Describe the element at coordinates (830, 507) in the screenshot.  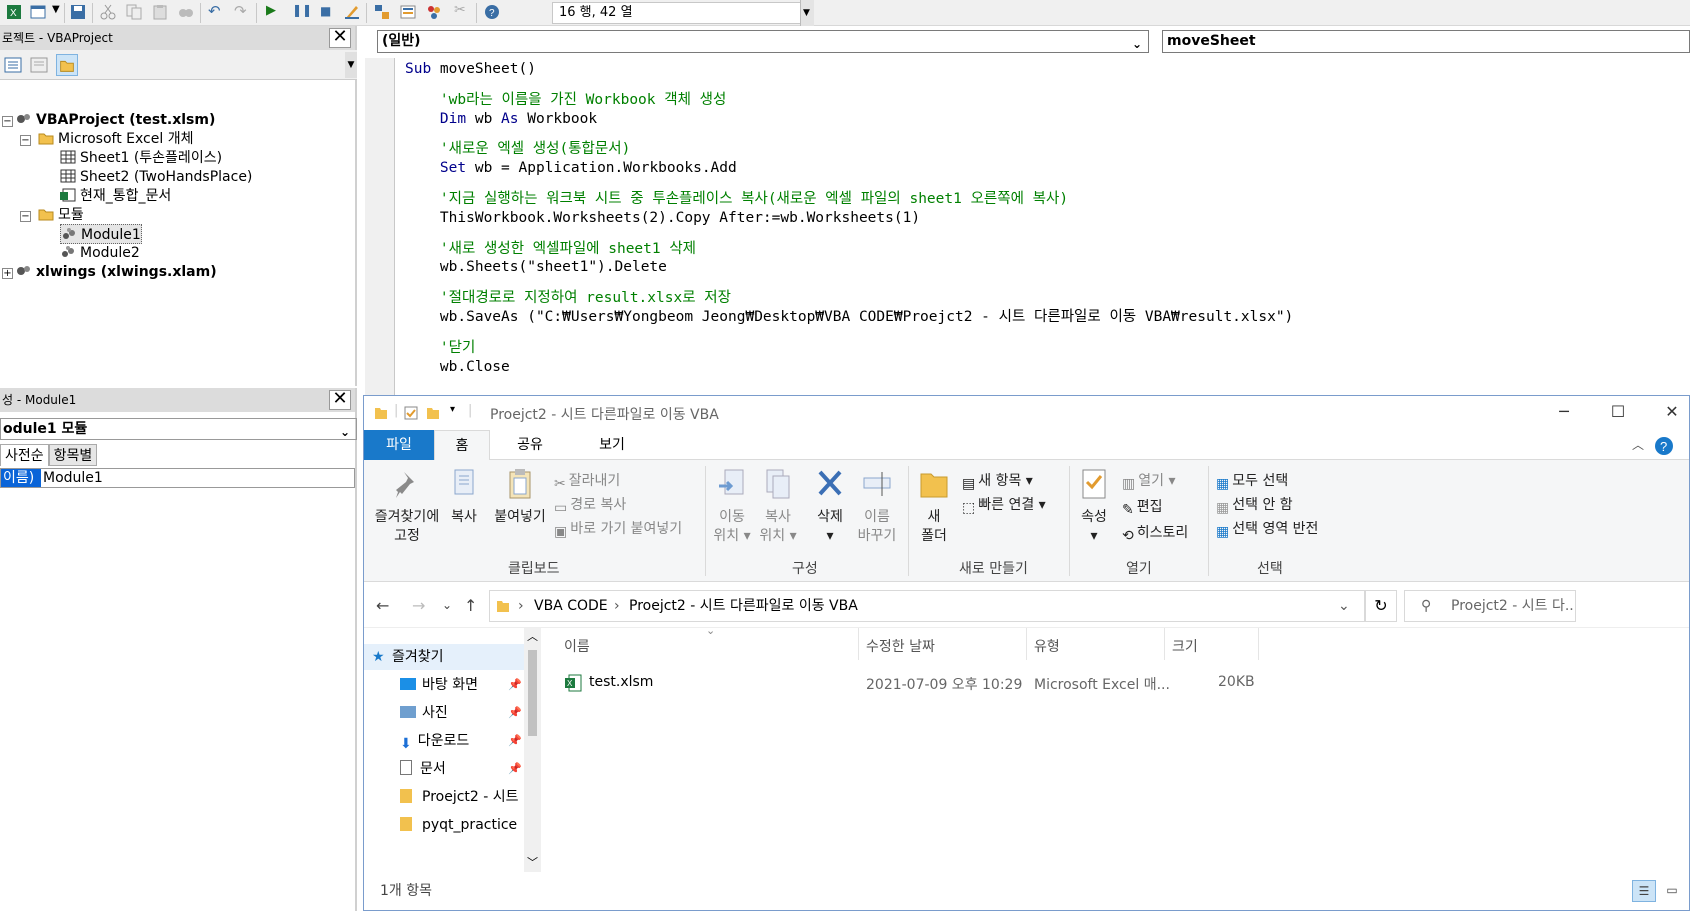
I see `delete-button: 삭제 ▾` at that location.